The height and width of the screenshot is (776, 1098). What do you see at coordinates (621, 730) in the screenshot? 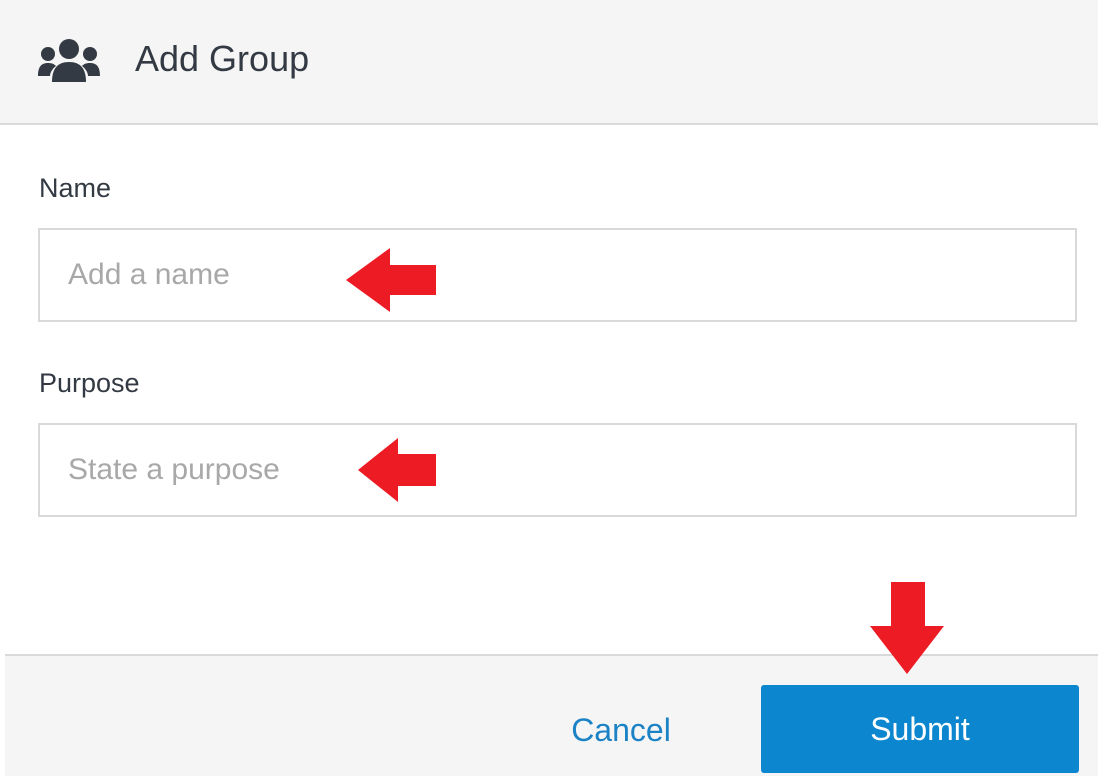
I see `cancel-button: Cancel` at bounding box center [621, 730].